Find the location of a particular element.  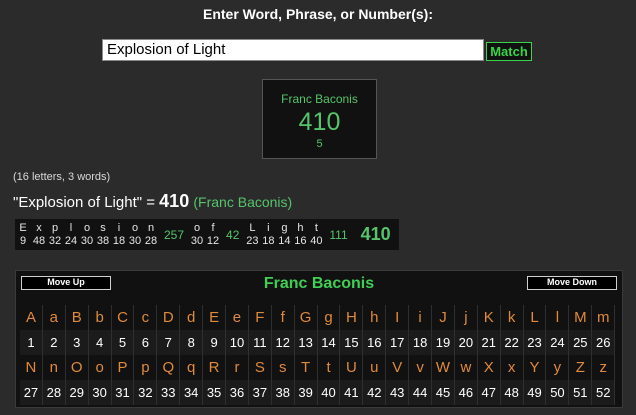

cipher-letter-cell: X is located at coordinates (489, 367).